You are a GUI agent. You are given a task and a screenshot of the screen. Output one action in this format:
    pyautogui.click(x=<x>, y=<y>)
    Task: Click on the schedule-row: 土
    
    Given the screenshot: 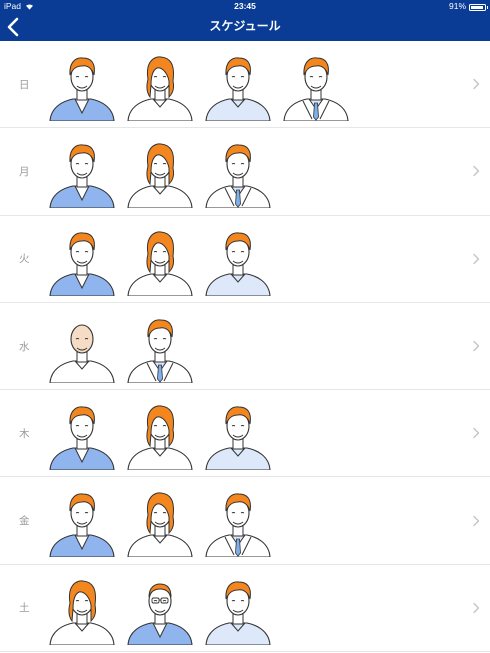 What is the action you would take?
    pyautogui.click(x=245, y=609)
    